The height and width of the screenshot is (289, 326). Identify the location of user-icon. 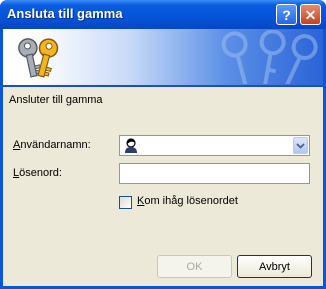
(131, 145).